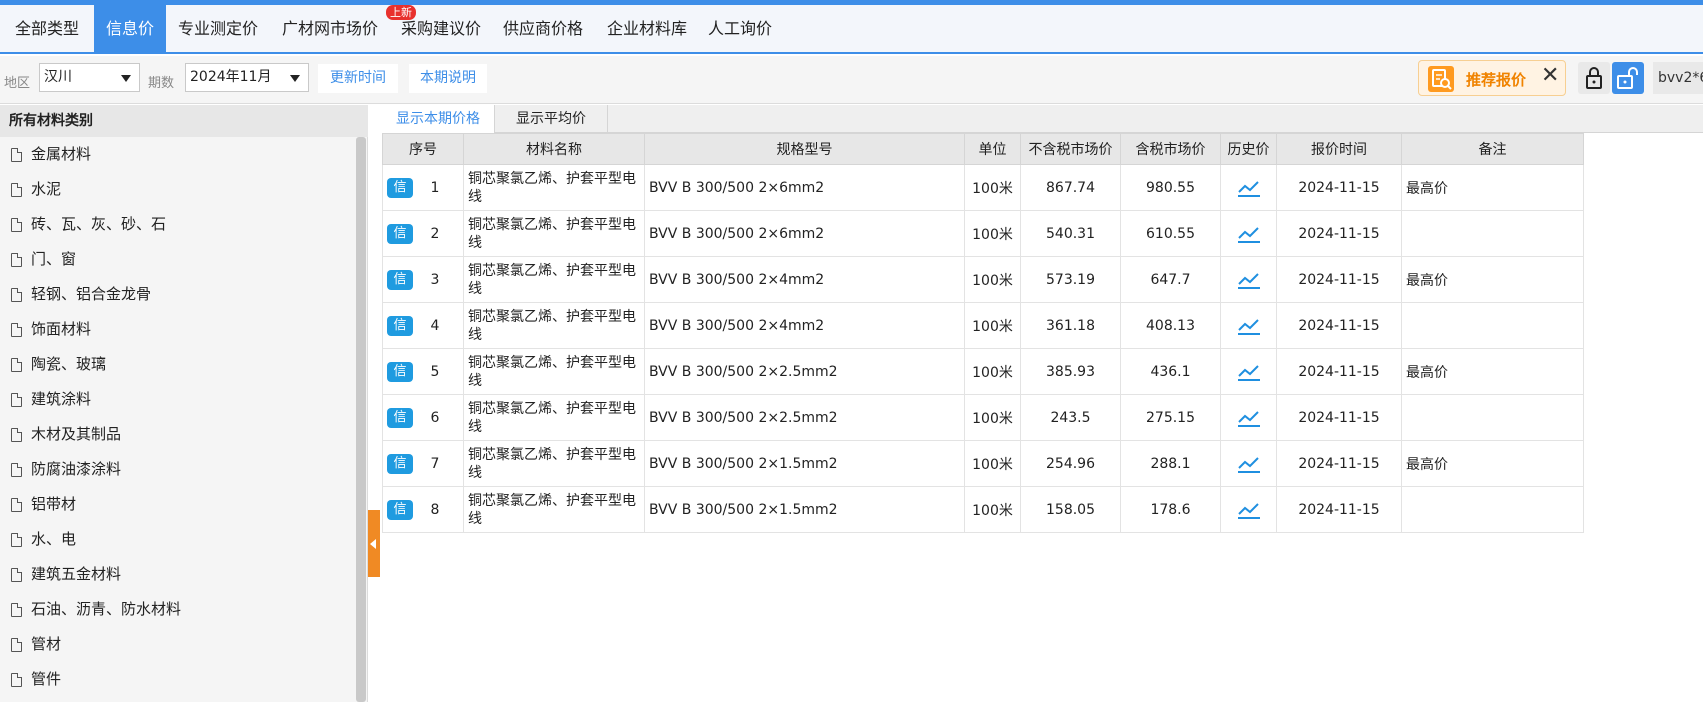  I want to click on cell-price-ex-tax: 867.74, so click(1070, 187).